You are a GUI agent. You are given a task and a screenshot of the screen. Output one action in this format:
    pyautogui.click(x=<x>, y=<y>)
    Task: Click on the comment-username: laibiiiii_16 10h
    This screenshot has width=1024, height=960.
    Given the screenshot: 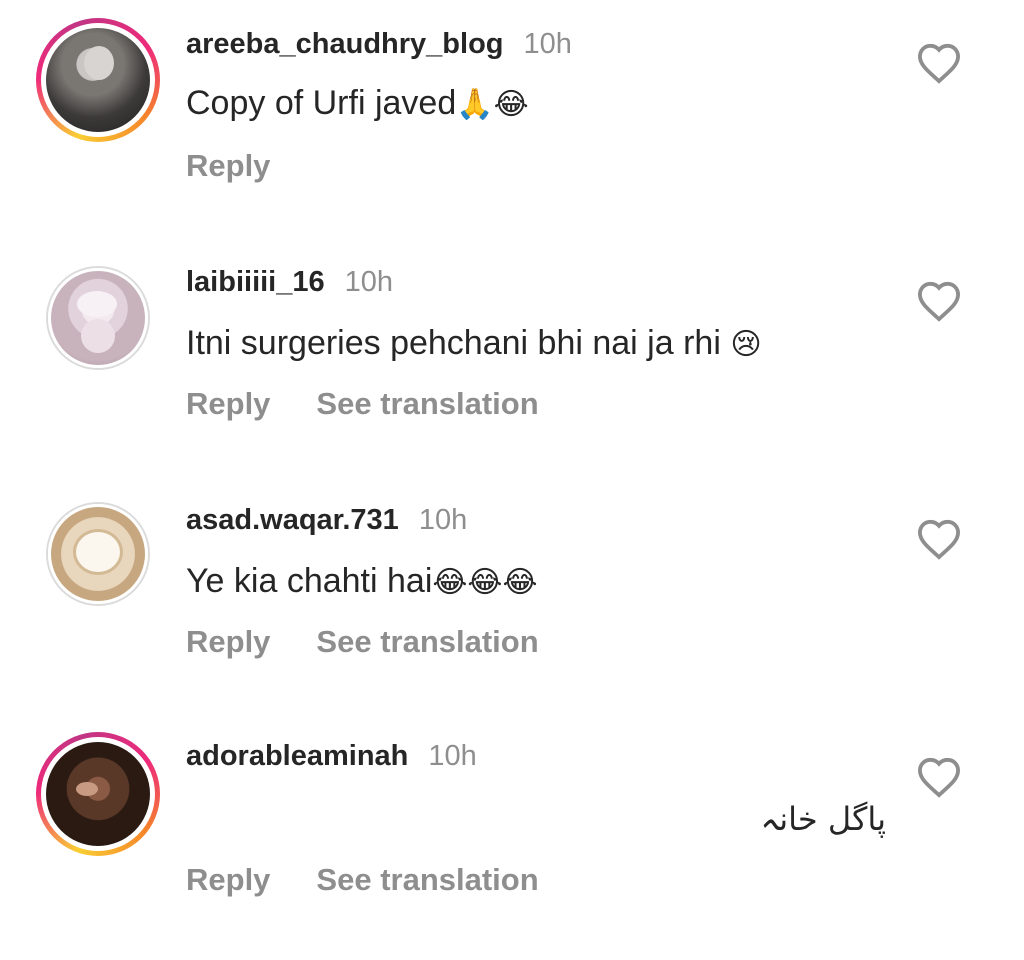 What is the action you would take?
    pyautogui.click(x=289, y=282)
    